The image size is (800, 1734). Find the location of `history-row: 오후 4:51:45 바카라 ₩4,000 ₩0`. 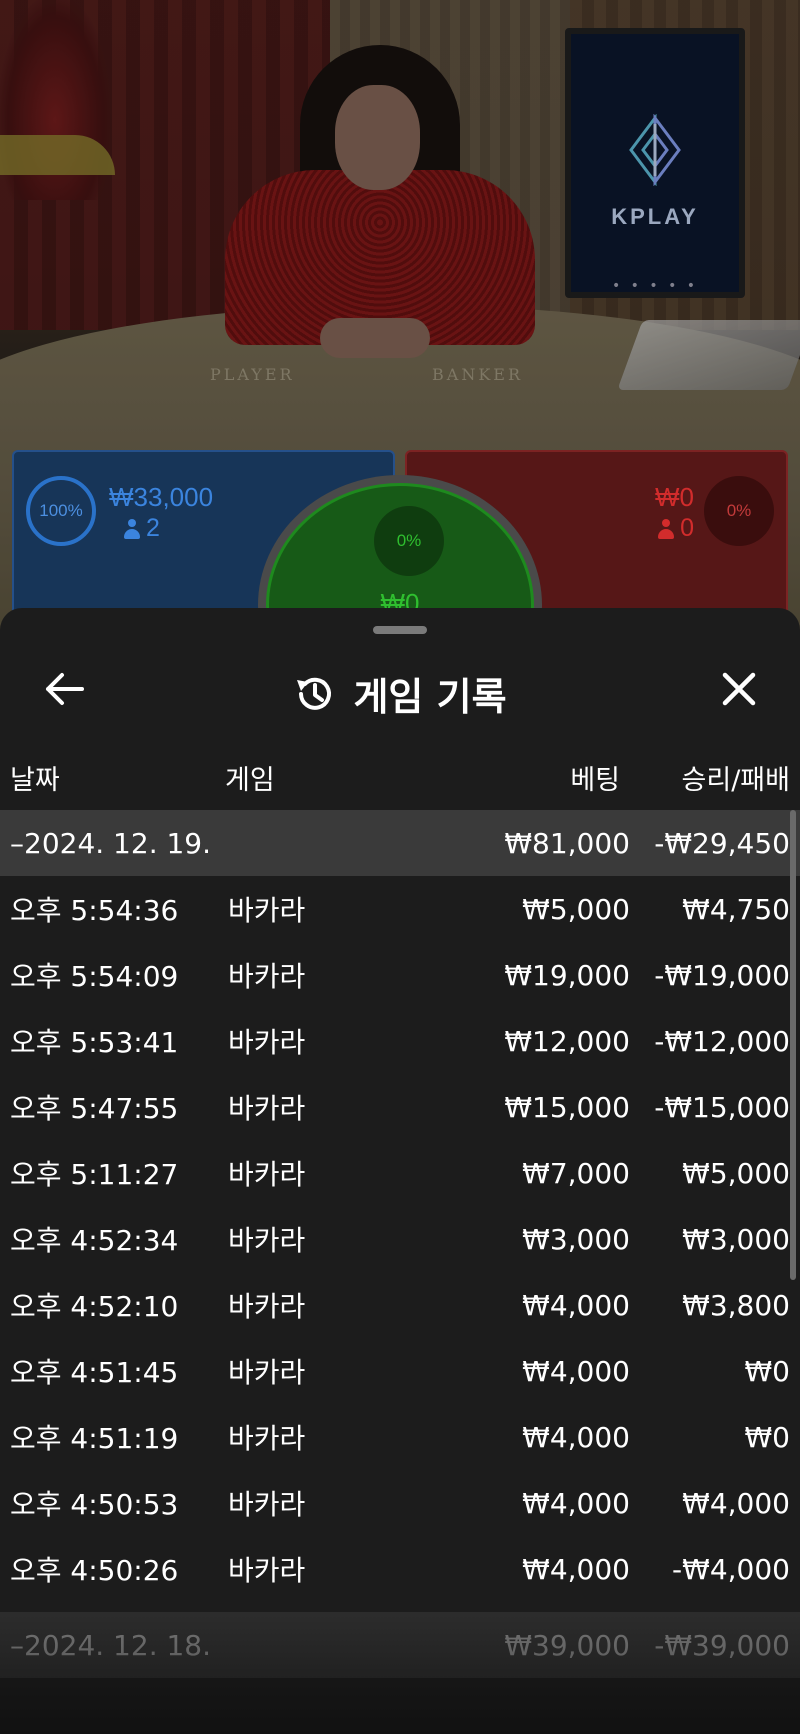

history-row: 오후 4:51:45 바카라 ₩4,000 ₩0 is located at coordinates (400, 1371).